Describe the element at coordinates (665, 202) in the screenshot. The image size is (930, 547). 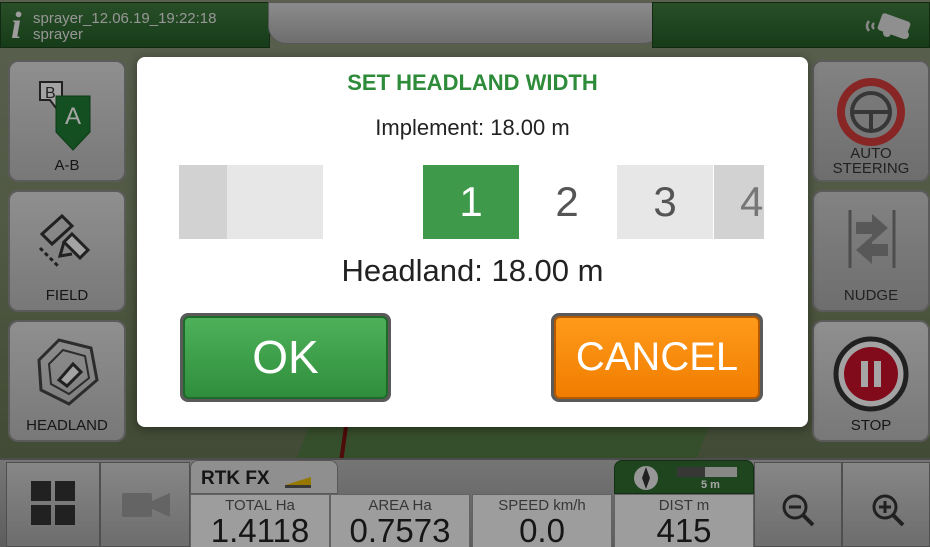
I see `picker-option: 3` at that location.